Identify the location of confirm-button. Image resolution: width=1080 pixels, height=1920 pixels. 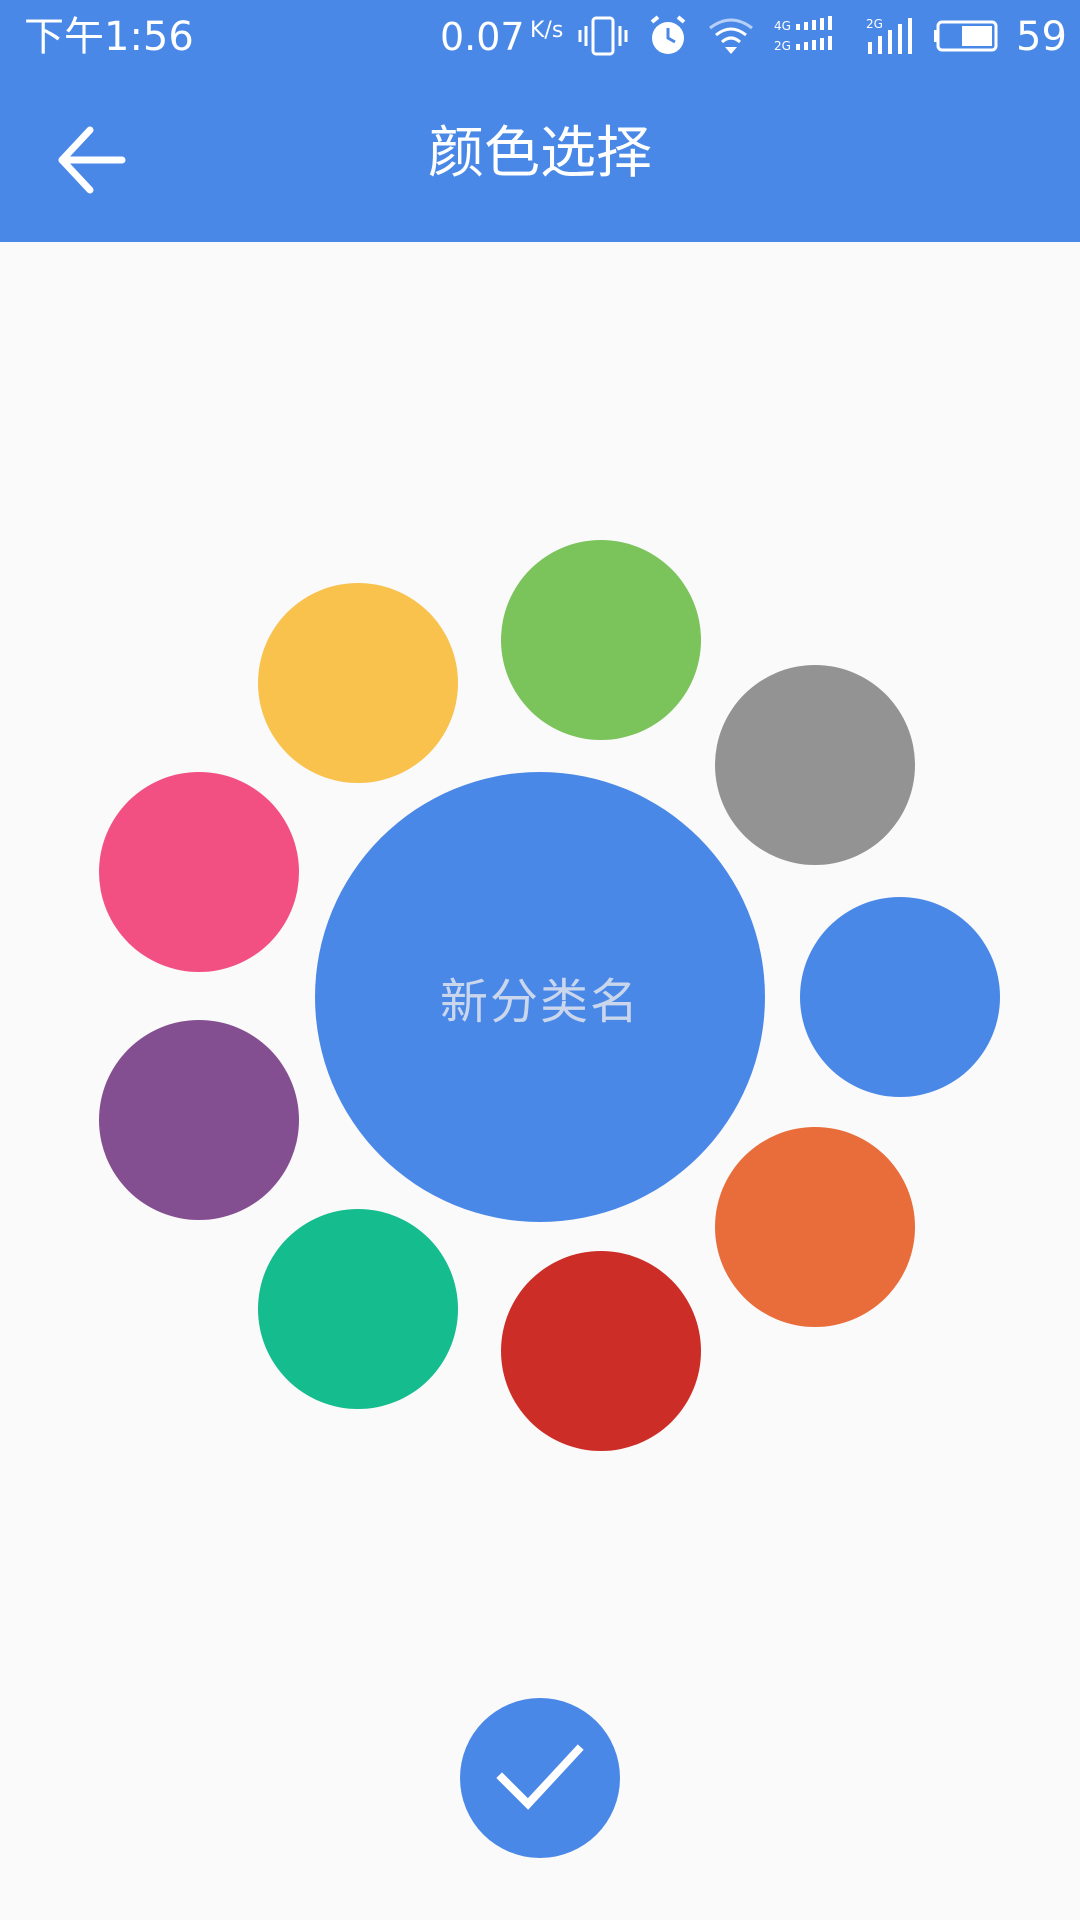
(540, 1778).